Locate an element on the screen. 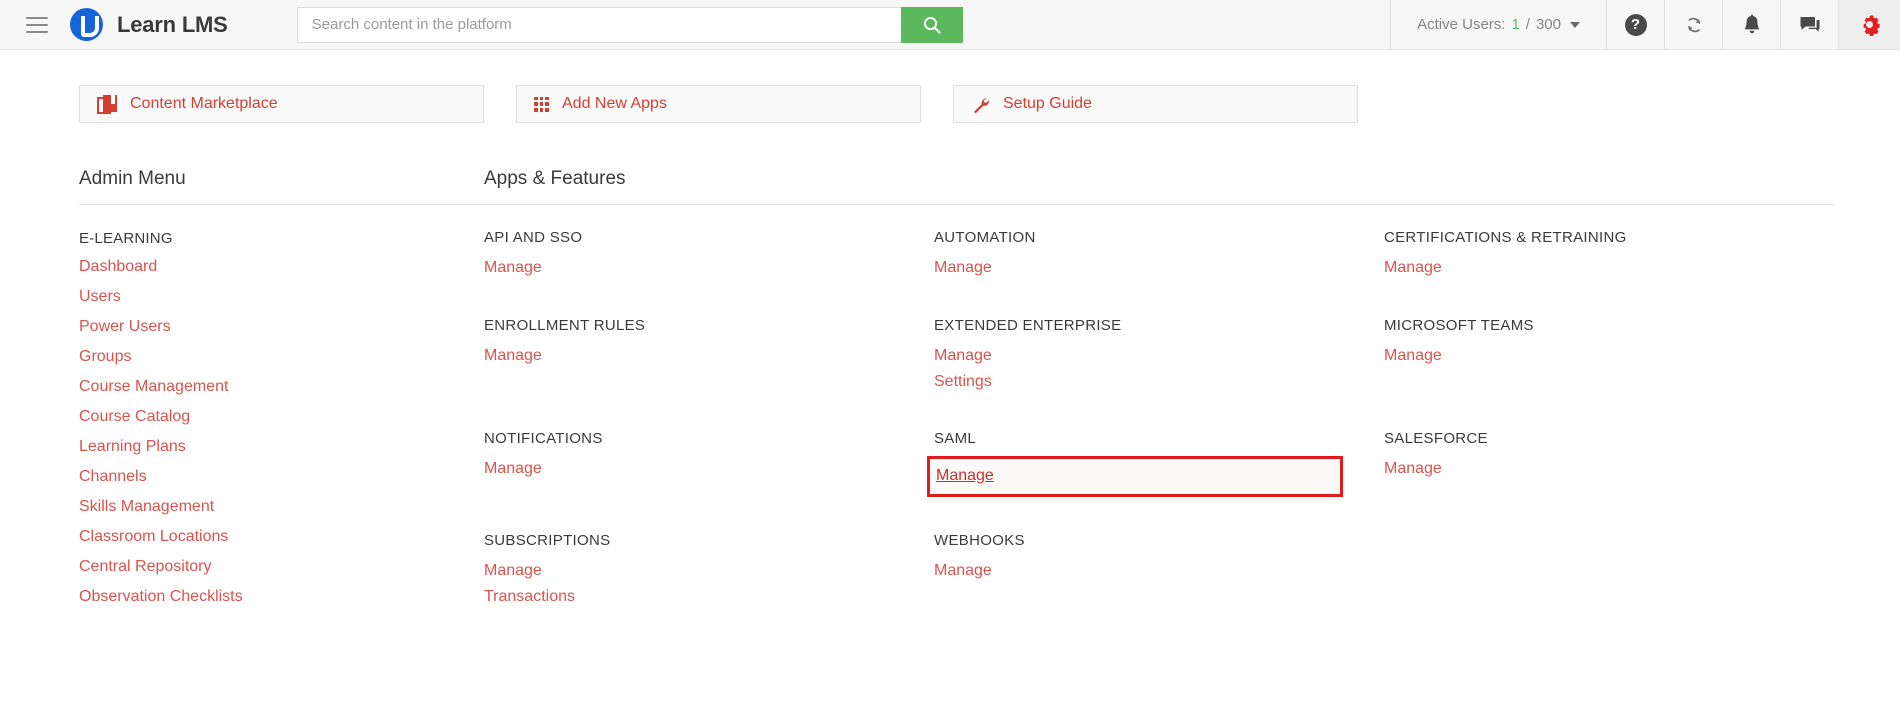 This screenshot has height=716, width=1900. search-input is located at coordinates (598, 24).